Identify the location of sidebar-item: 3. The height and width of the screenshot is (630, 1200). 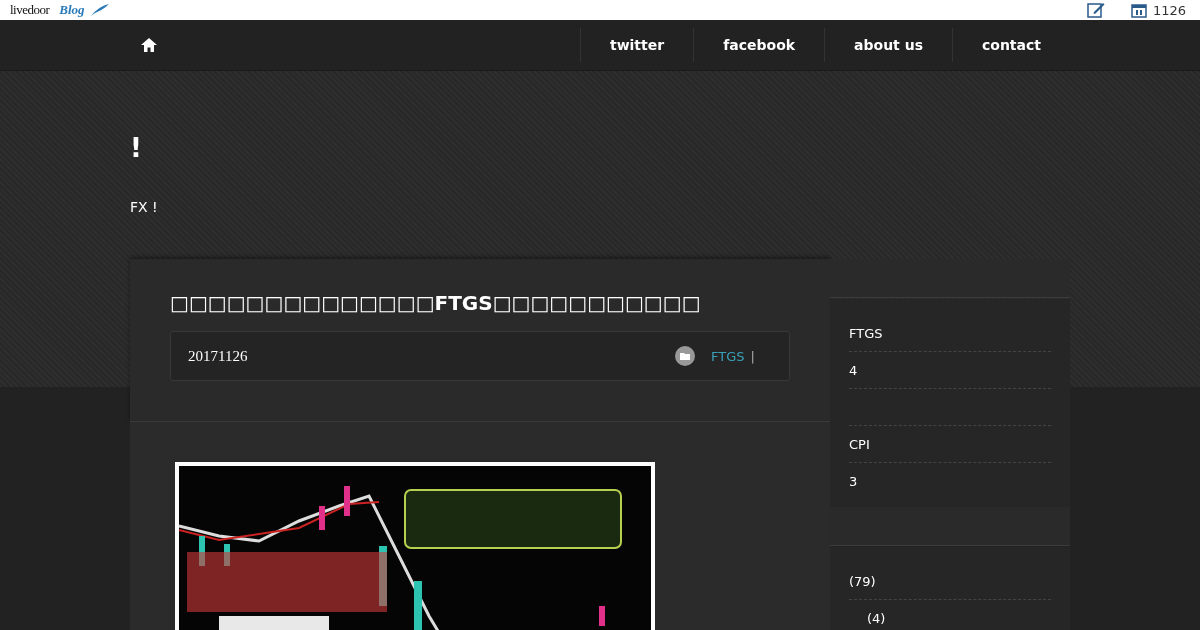
(853, 481).